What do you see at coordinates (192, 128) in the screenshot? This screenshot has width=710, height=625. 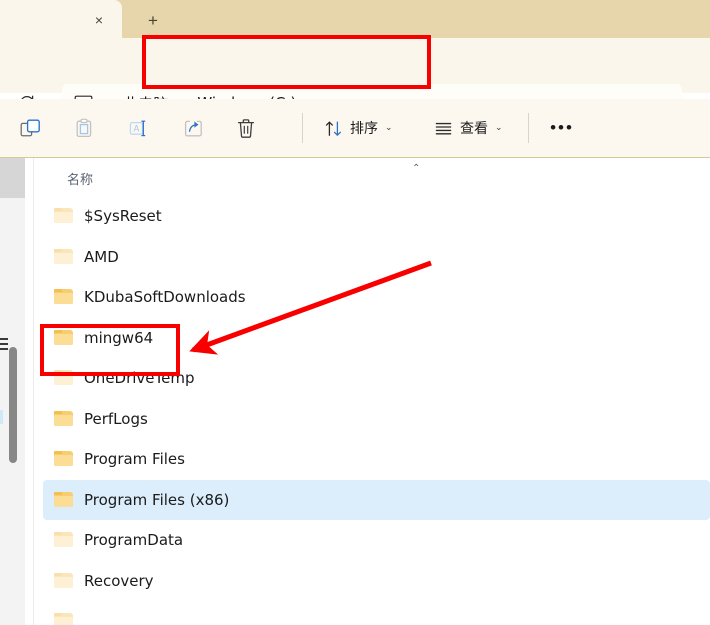 I see `share-icon` at bounding box center [192, 128].